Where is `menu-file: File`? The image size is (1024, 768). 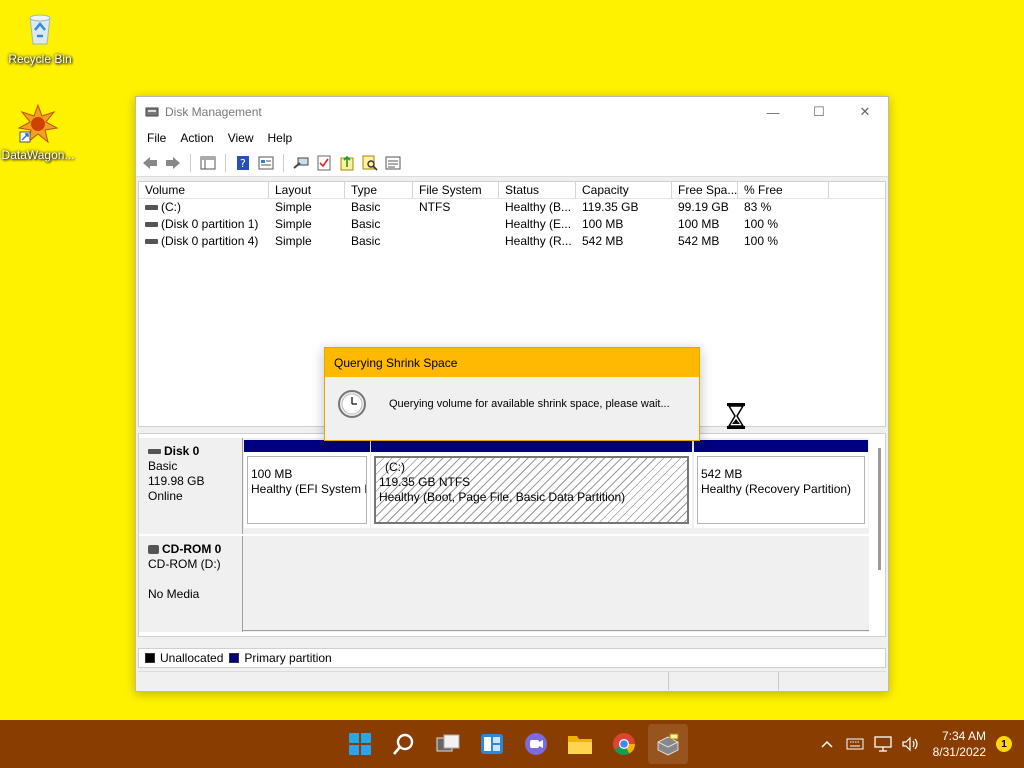
menu-file: File is located at coordinates (156, 138).